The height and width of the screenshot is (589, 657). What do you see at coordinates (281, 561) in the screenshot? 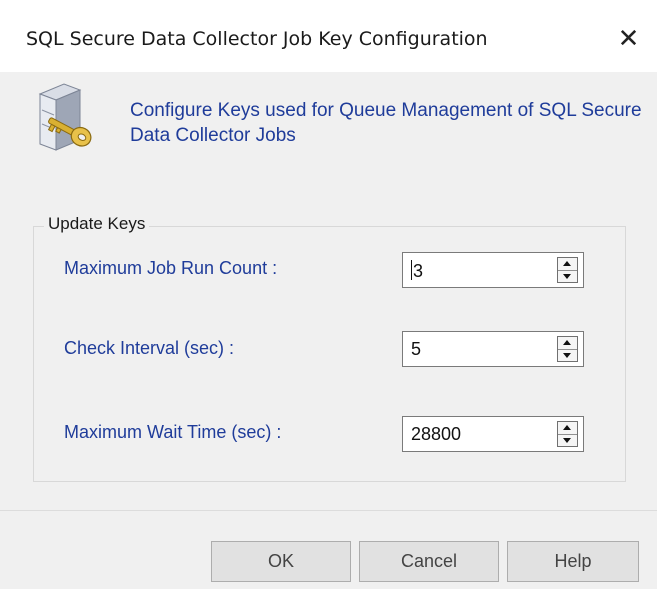
I see `ok-button: OK` at bounding box center [281, 561].